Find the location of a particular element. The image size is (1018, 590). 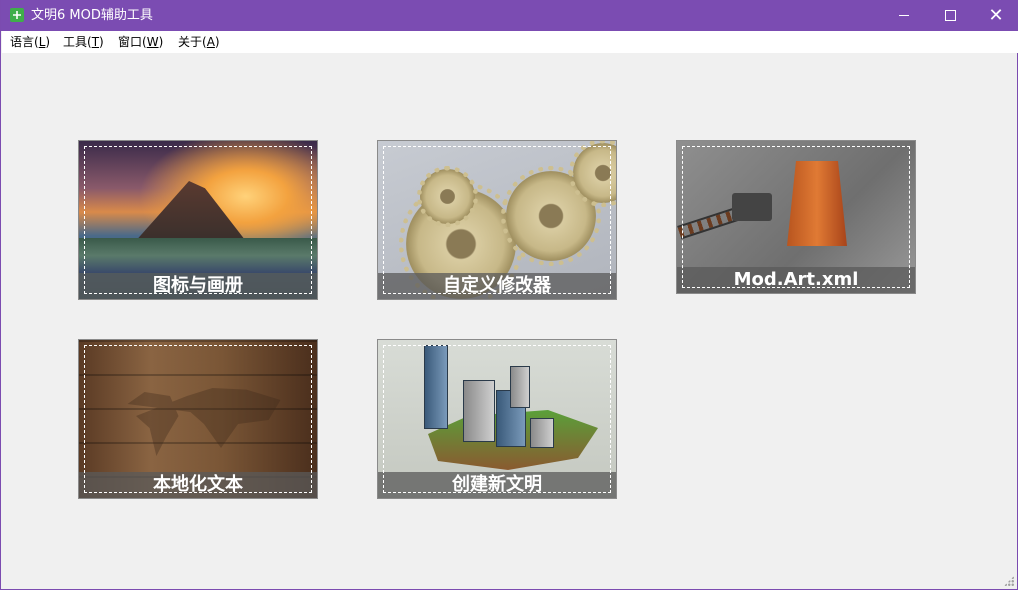

minimize-button is located at coordinates (904, 15).